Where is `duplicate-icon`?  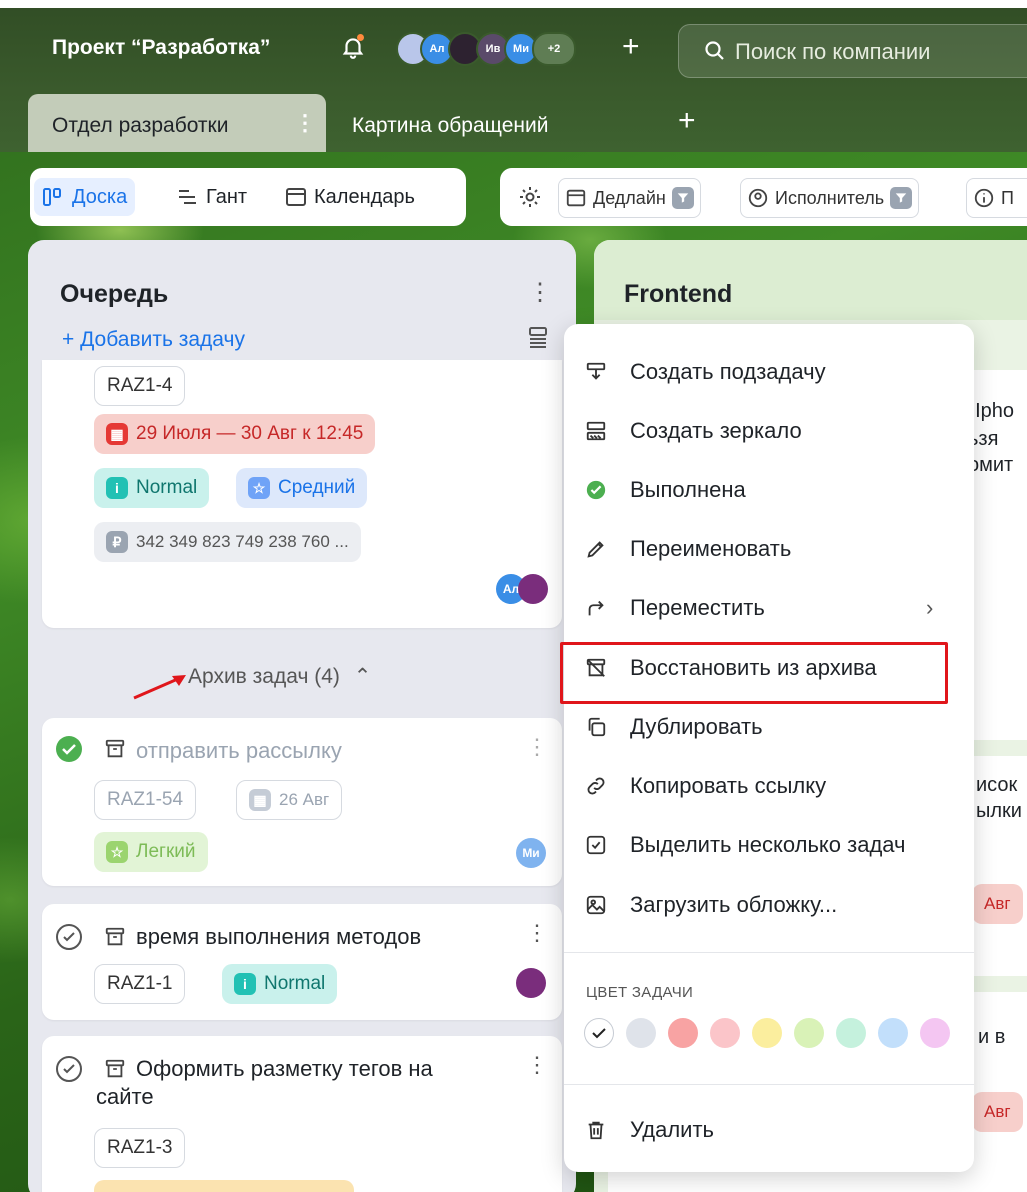 duplicate-icon is located at coordinates (596, 727).